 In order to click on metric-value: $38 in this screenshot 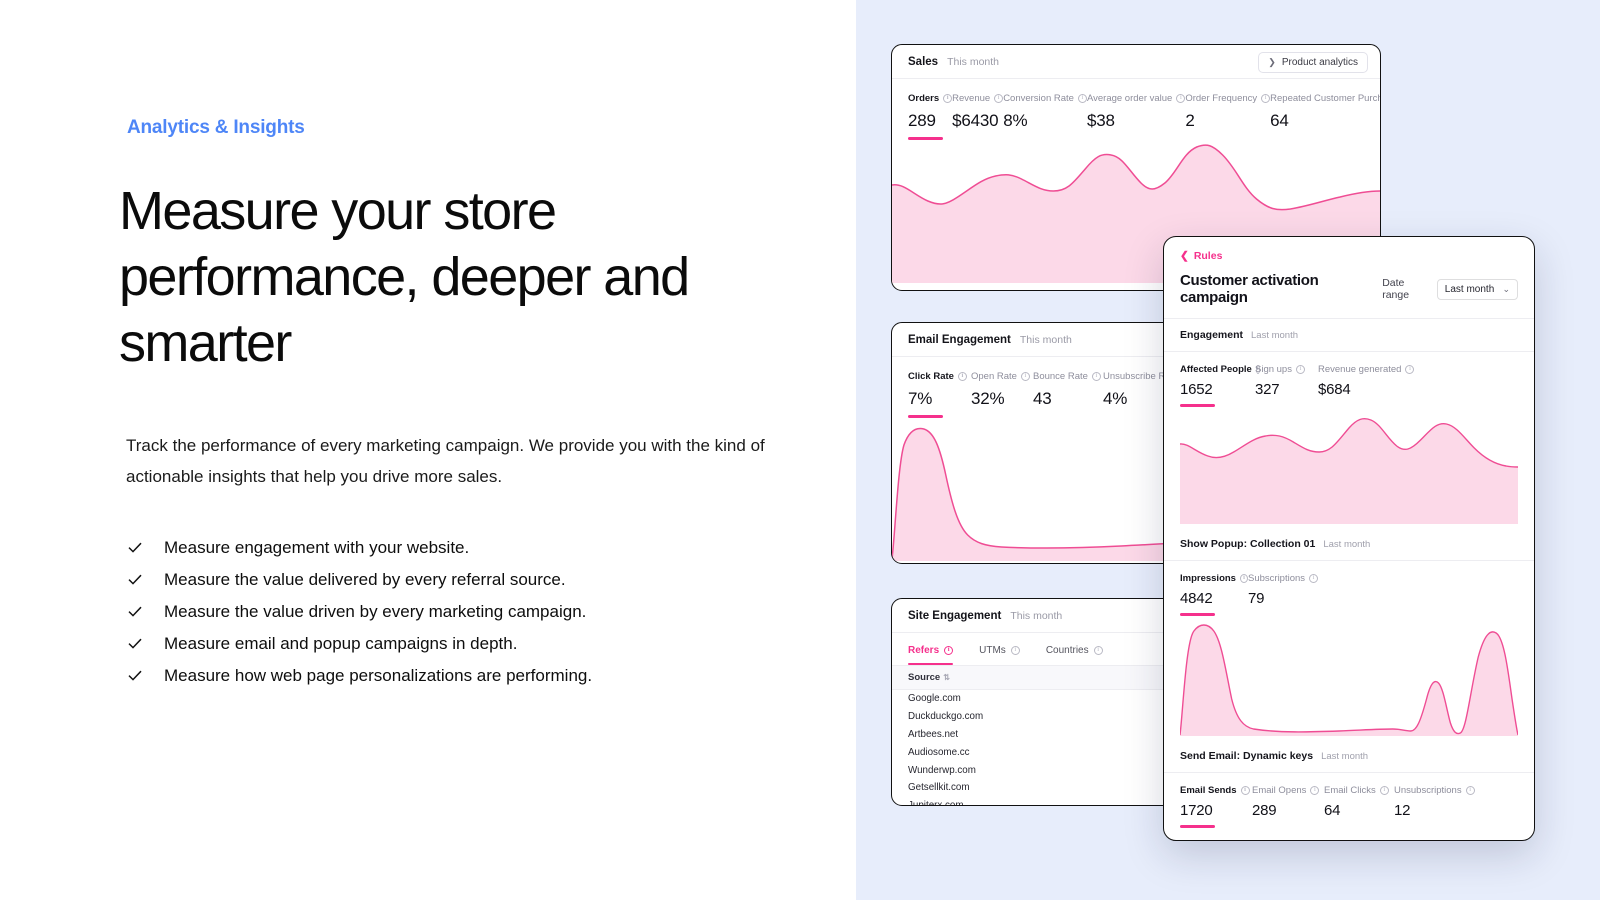, I will do `click(1100, 120)`.